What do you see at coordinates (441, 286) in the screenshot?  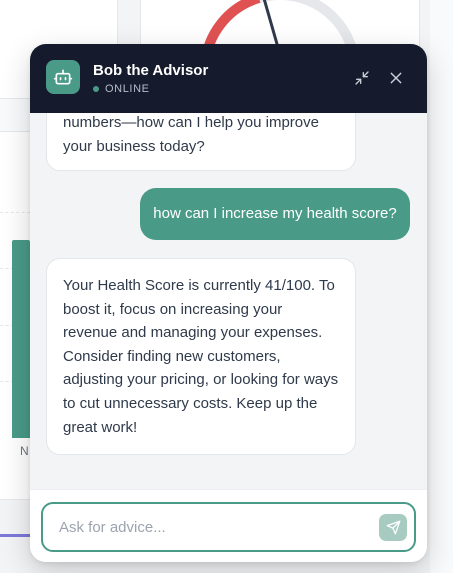 I see `dashboard-right-edge` at bounding box center [441, 286].